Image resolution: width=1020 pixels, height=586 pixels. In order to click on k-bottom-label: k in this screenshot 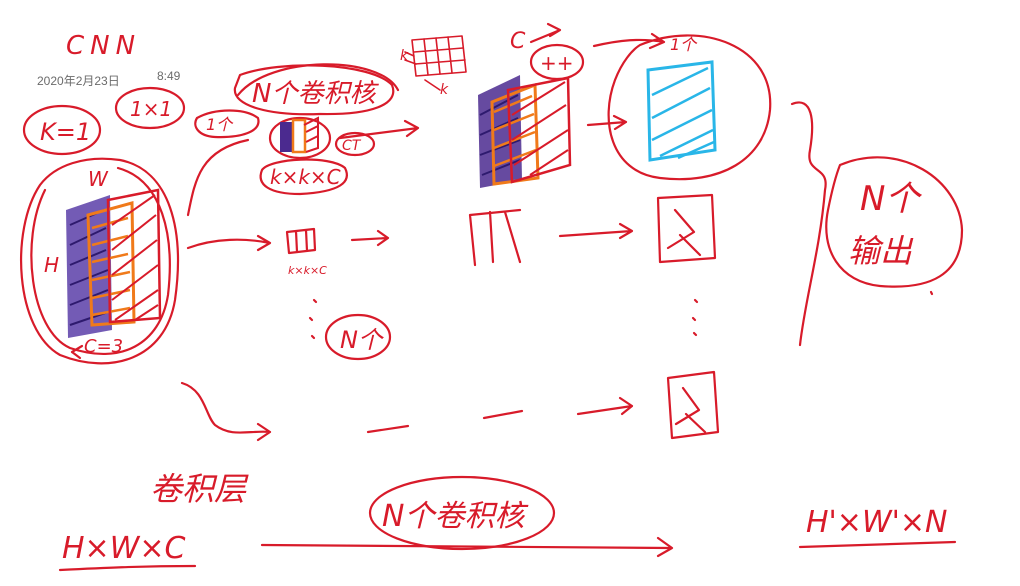, I will do `click(444, 90)`.